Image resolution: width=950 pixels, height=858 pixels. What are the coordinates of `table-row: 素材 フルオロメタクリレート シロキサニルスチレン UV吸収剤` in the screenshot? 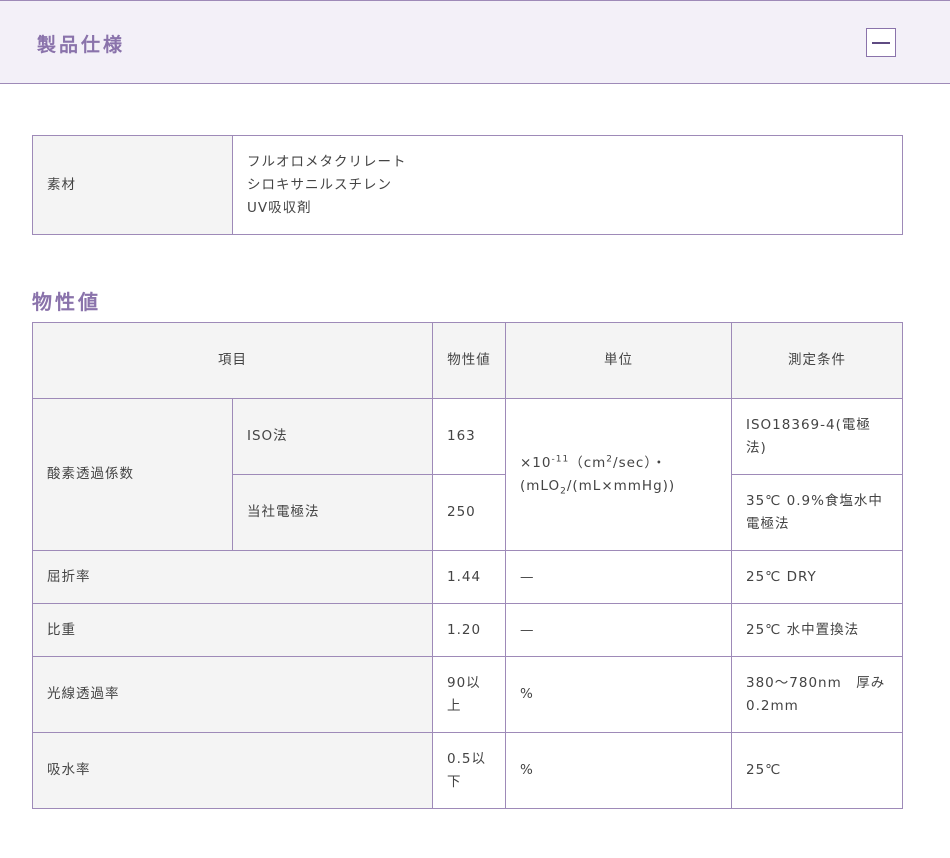 It's located at (467, 185).